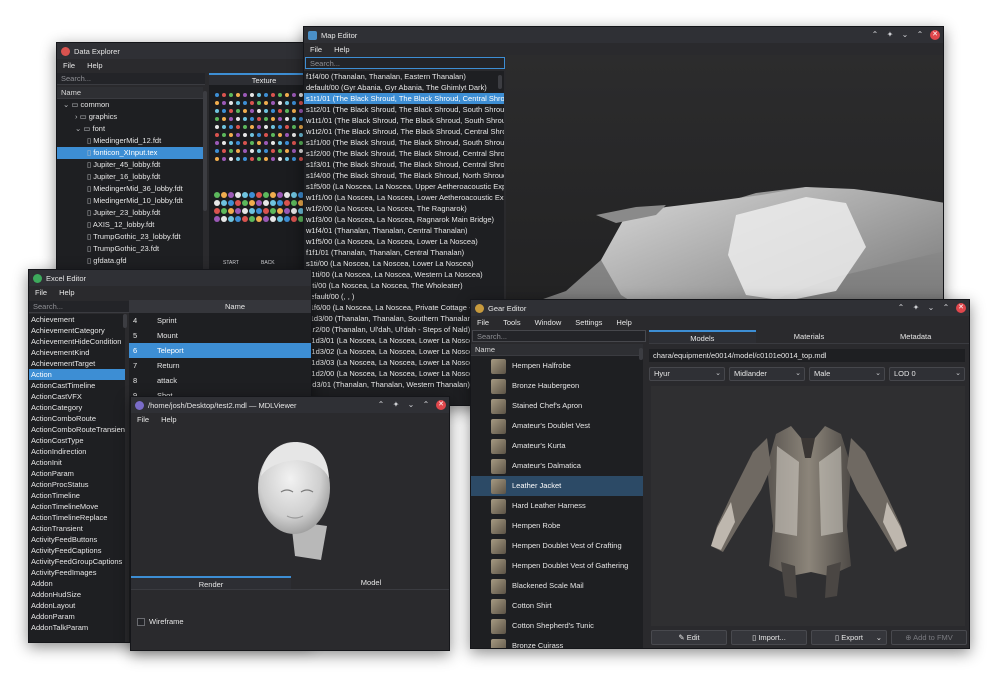 The width and height of the screenshot is (1000, 688). Describe the element at coordinates (141, 621) in the screenshot. I see `checkbox-box` at that location.